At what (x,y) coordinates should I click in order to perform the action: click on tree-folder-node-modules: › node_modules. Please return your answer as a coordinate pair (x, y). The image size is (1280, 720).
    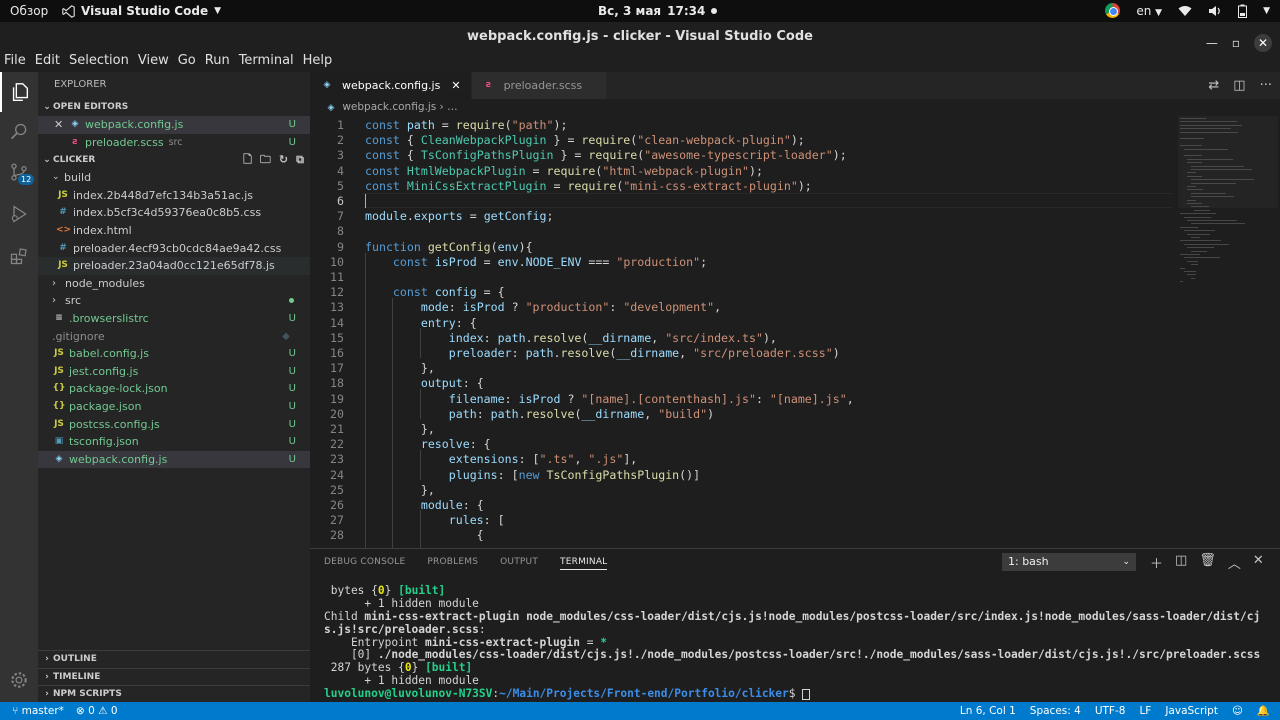
    Looking at the image, I should click on (174, 284).